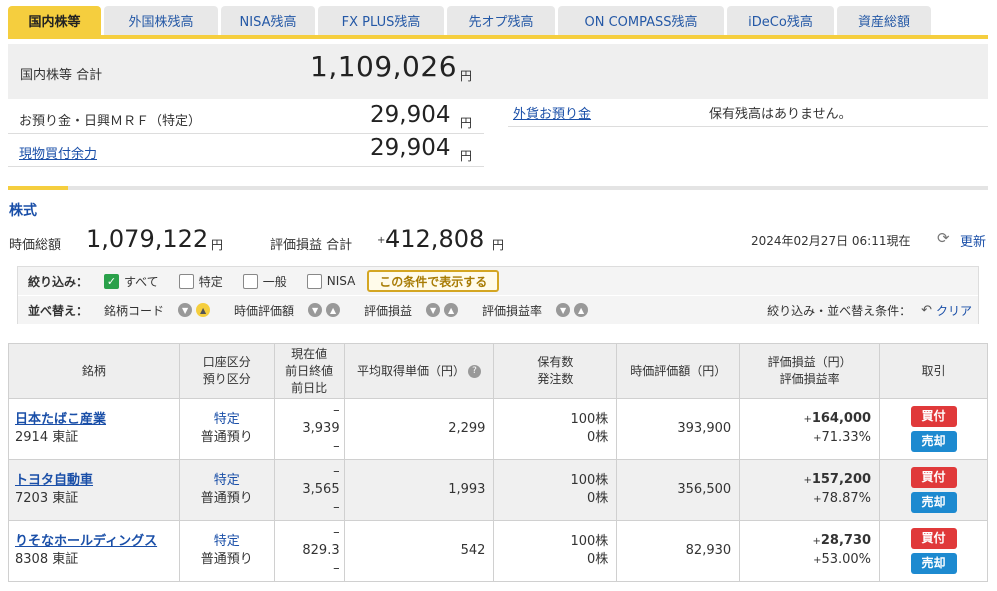 Image resolution: width=997 pixels, height=591 pixels. What do you see at coordinates (926, 310) in the screenshot?
I see `undo-icon: ↶` at bounding box center [926, 310].